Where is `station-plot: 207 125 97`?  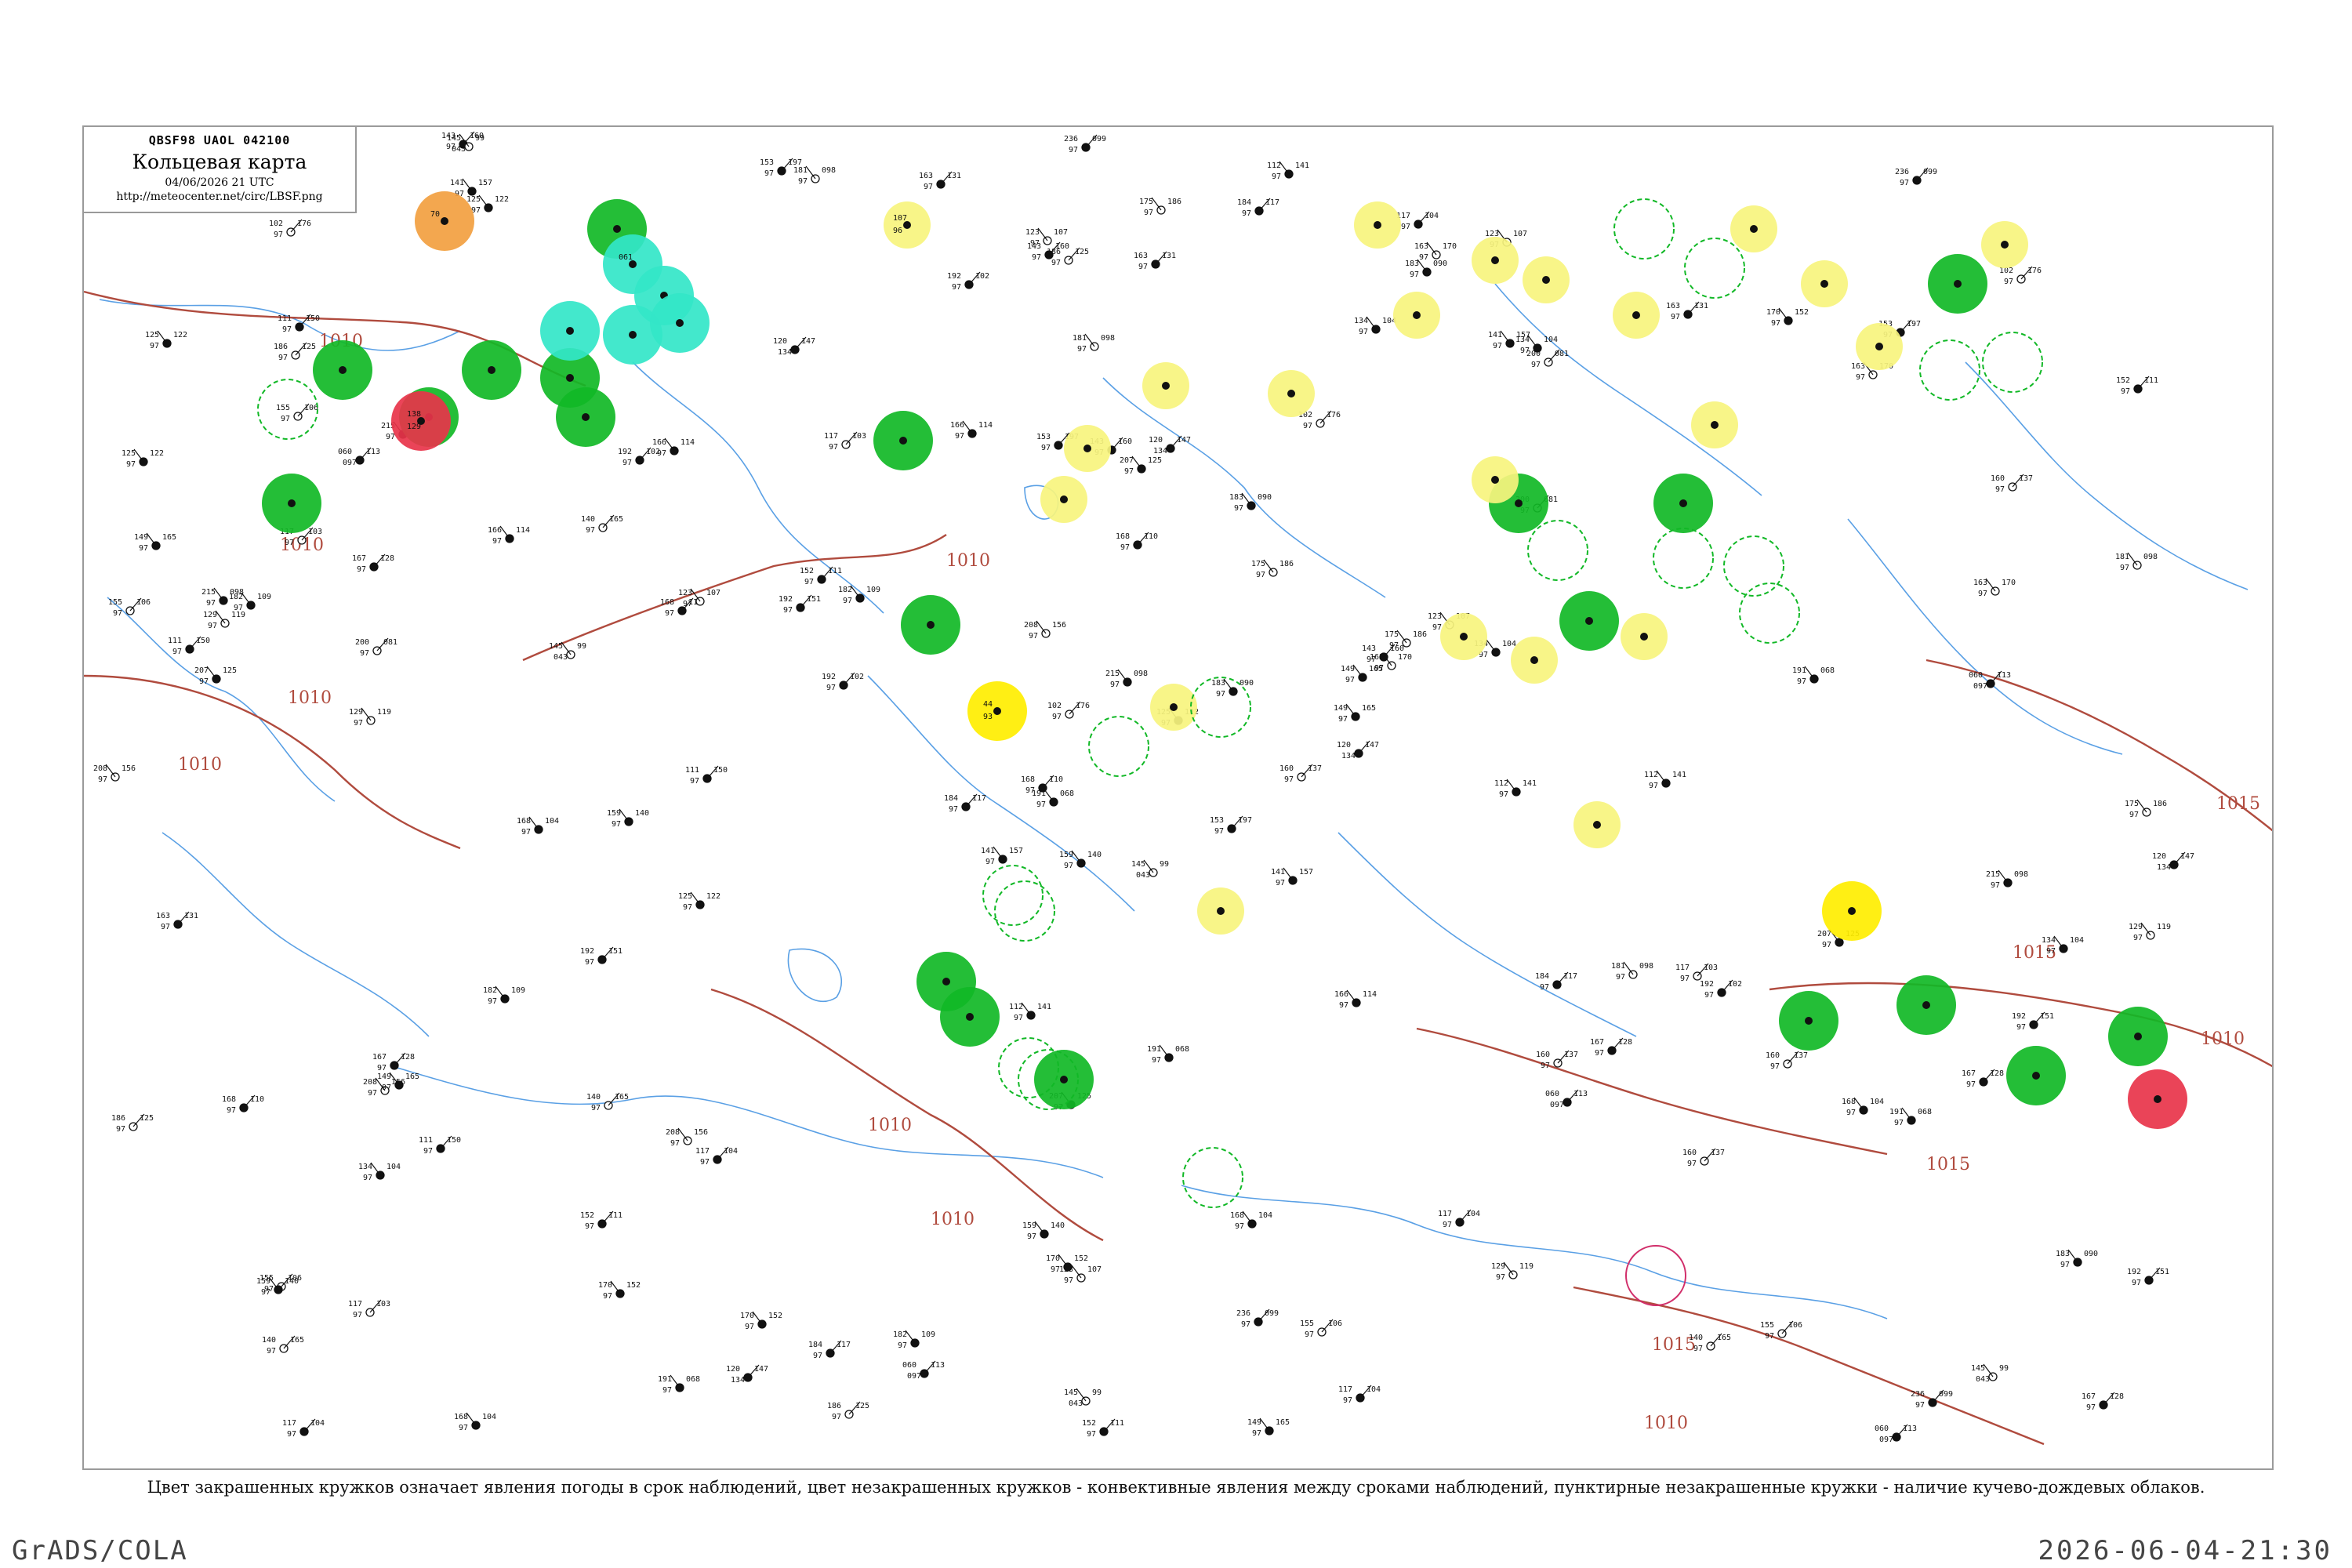 station-plot: 207 125 97 is located at coordinates (215, 676).